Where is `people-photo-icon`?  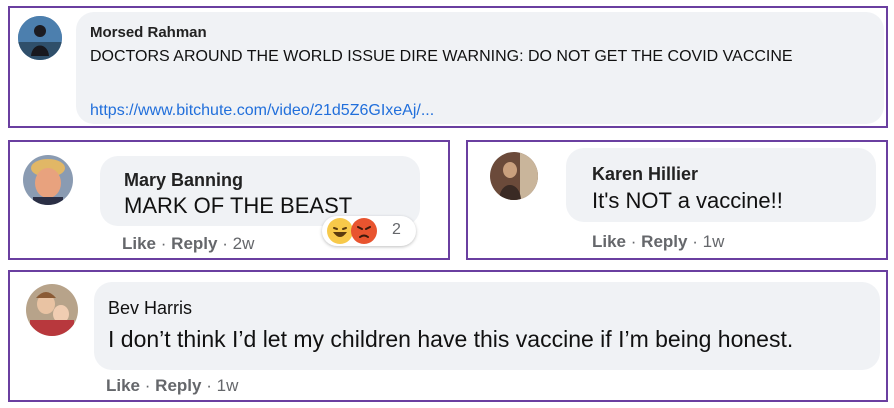 people-photo-icon is located at coordinates (52, 310).